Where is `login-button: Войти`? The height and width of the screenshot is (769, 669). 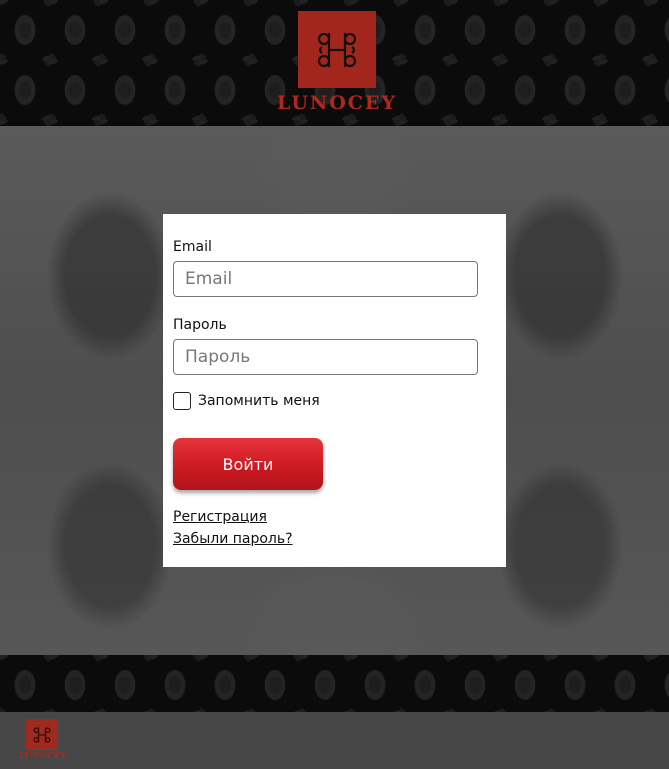
login-button: Войти is located at coordinates (248, 464).